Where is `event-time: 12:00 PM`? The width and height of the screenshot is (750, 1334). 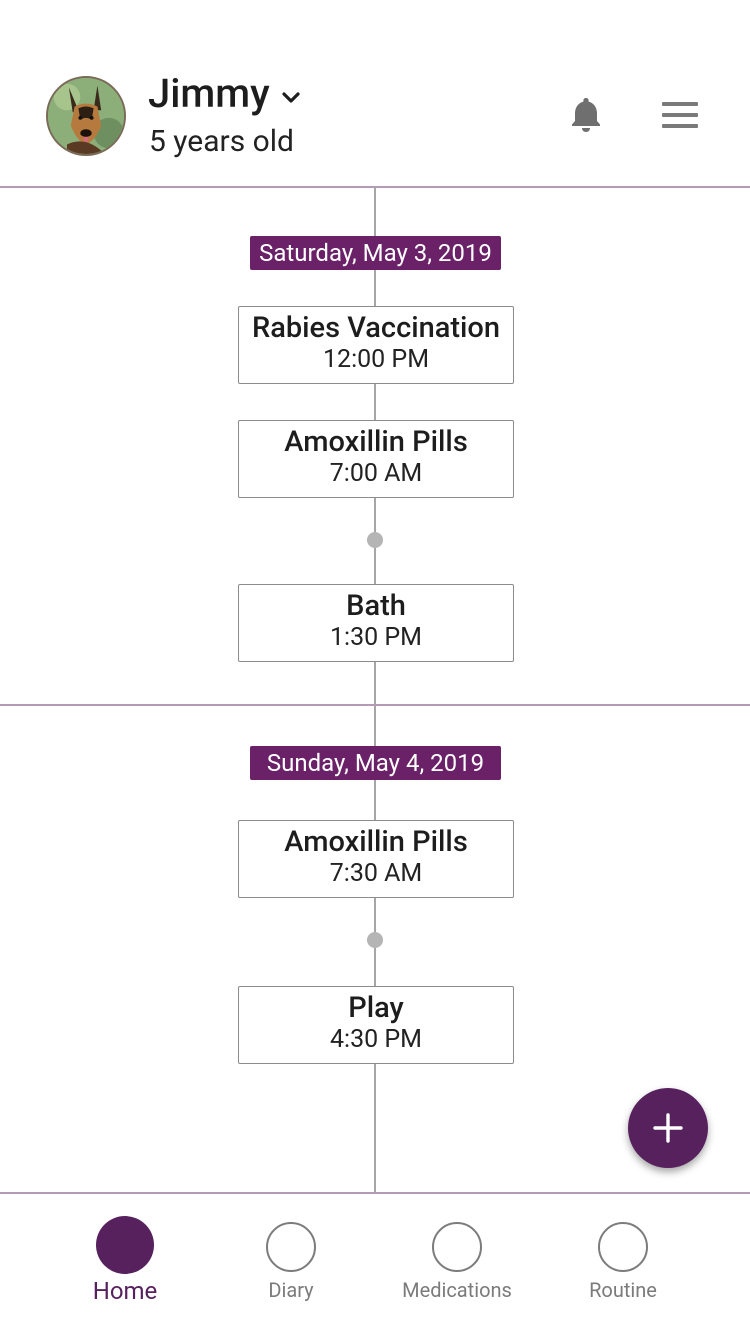 event-time: 12:00 PM is located at coordinates (376, 359).